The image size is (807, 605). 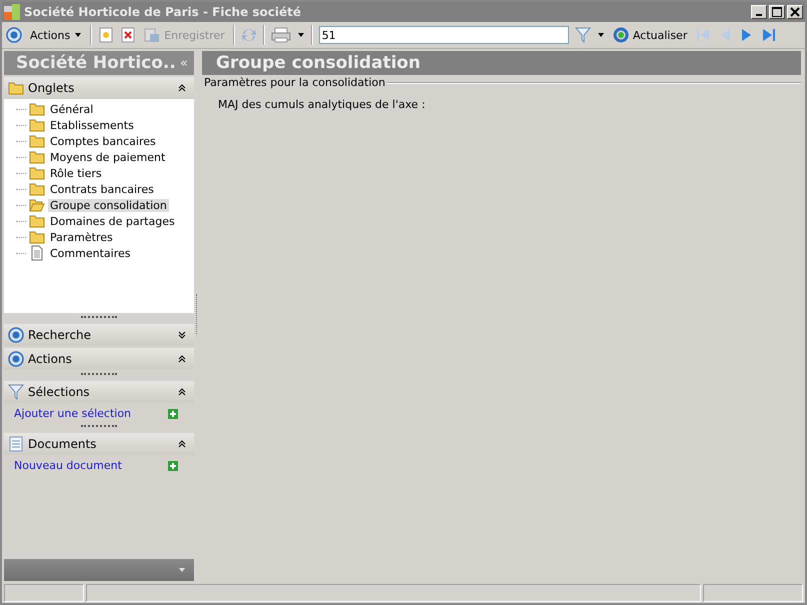 I want to click on minimize-icon, so click(x=759, y=15).